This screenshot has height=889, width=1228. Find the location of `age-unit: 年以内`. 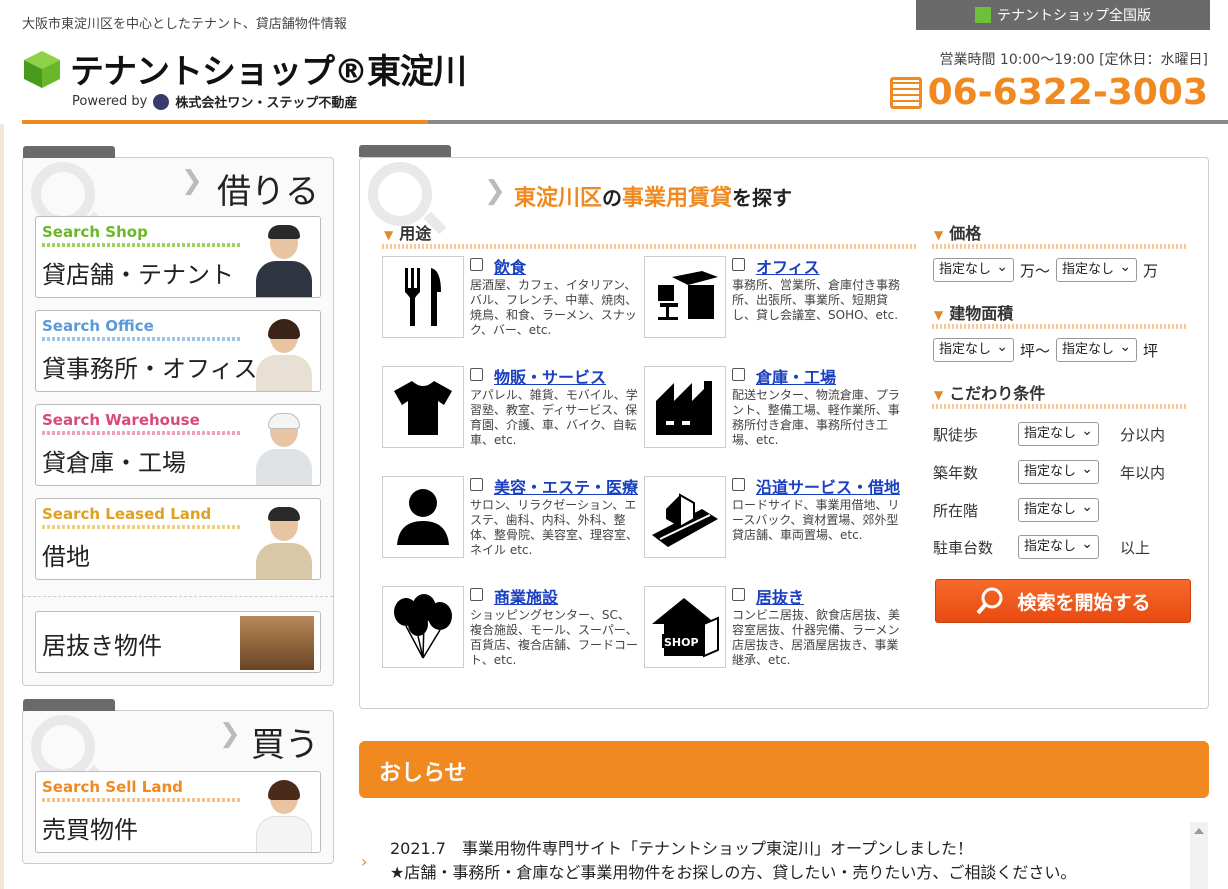

age-unit: 年以内 is located at coordinates (1143, 473).